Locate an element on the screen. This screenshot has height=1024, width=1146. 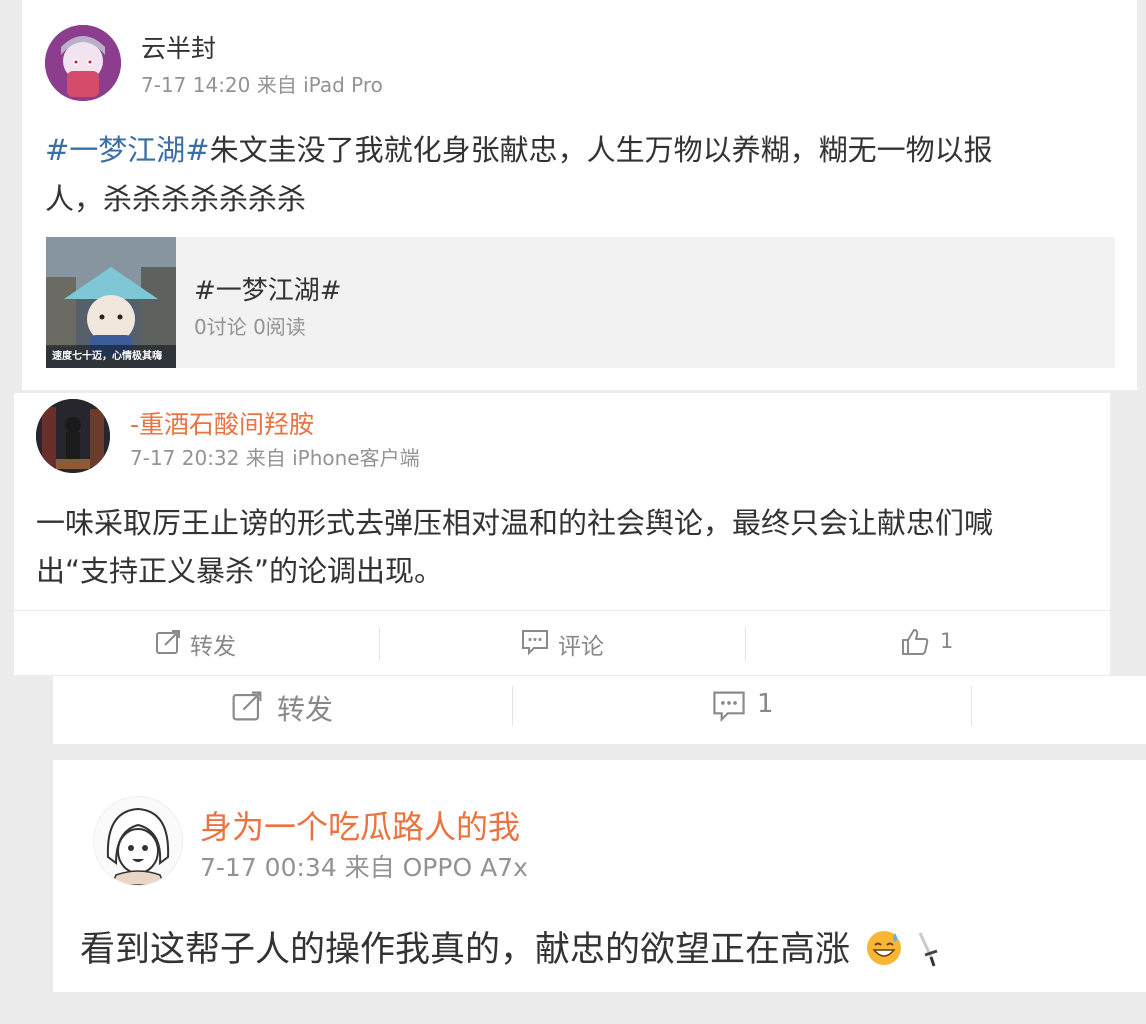
username: -重酒石酸间羟胺 is located at coordinates (222, 423).